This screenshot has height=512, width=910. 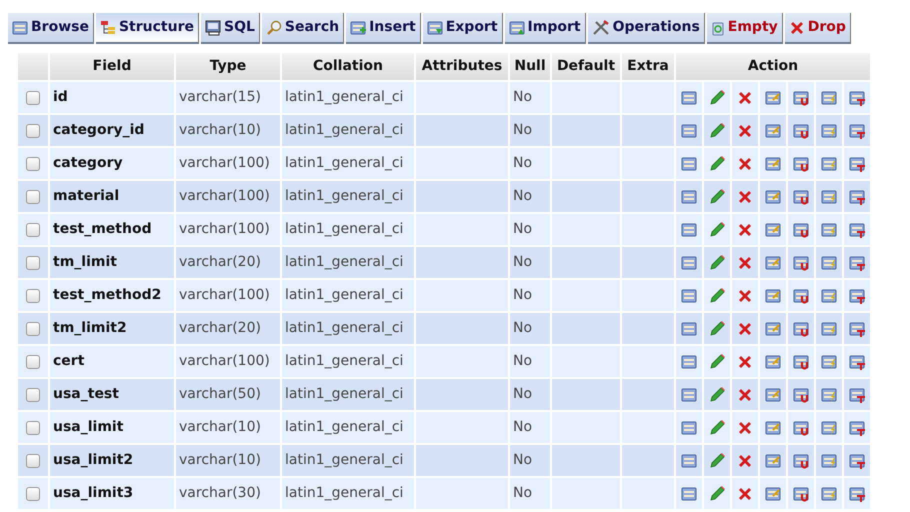 I want to click on tab: Search, so click(x=303, y=28).